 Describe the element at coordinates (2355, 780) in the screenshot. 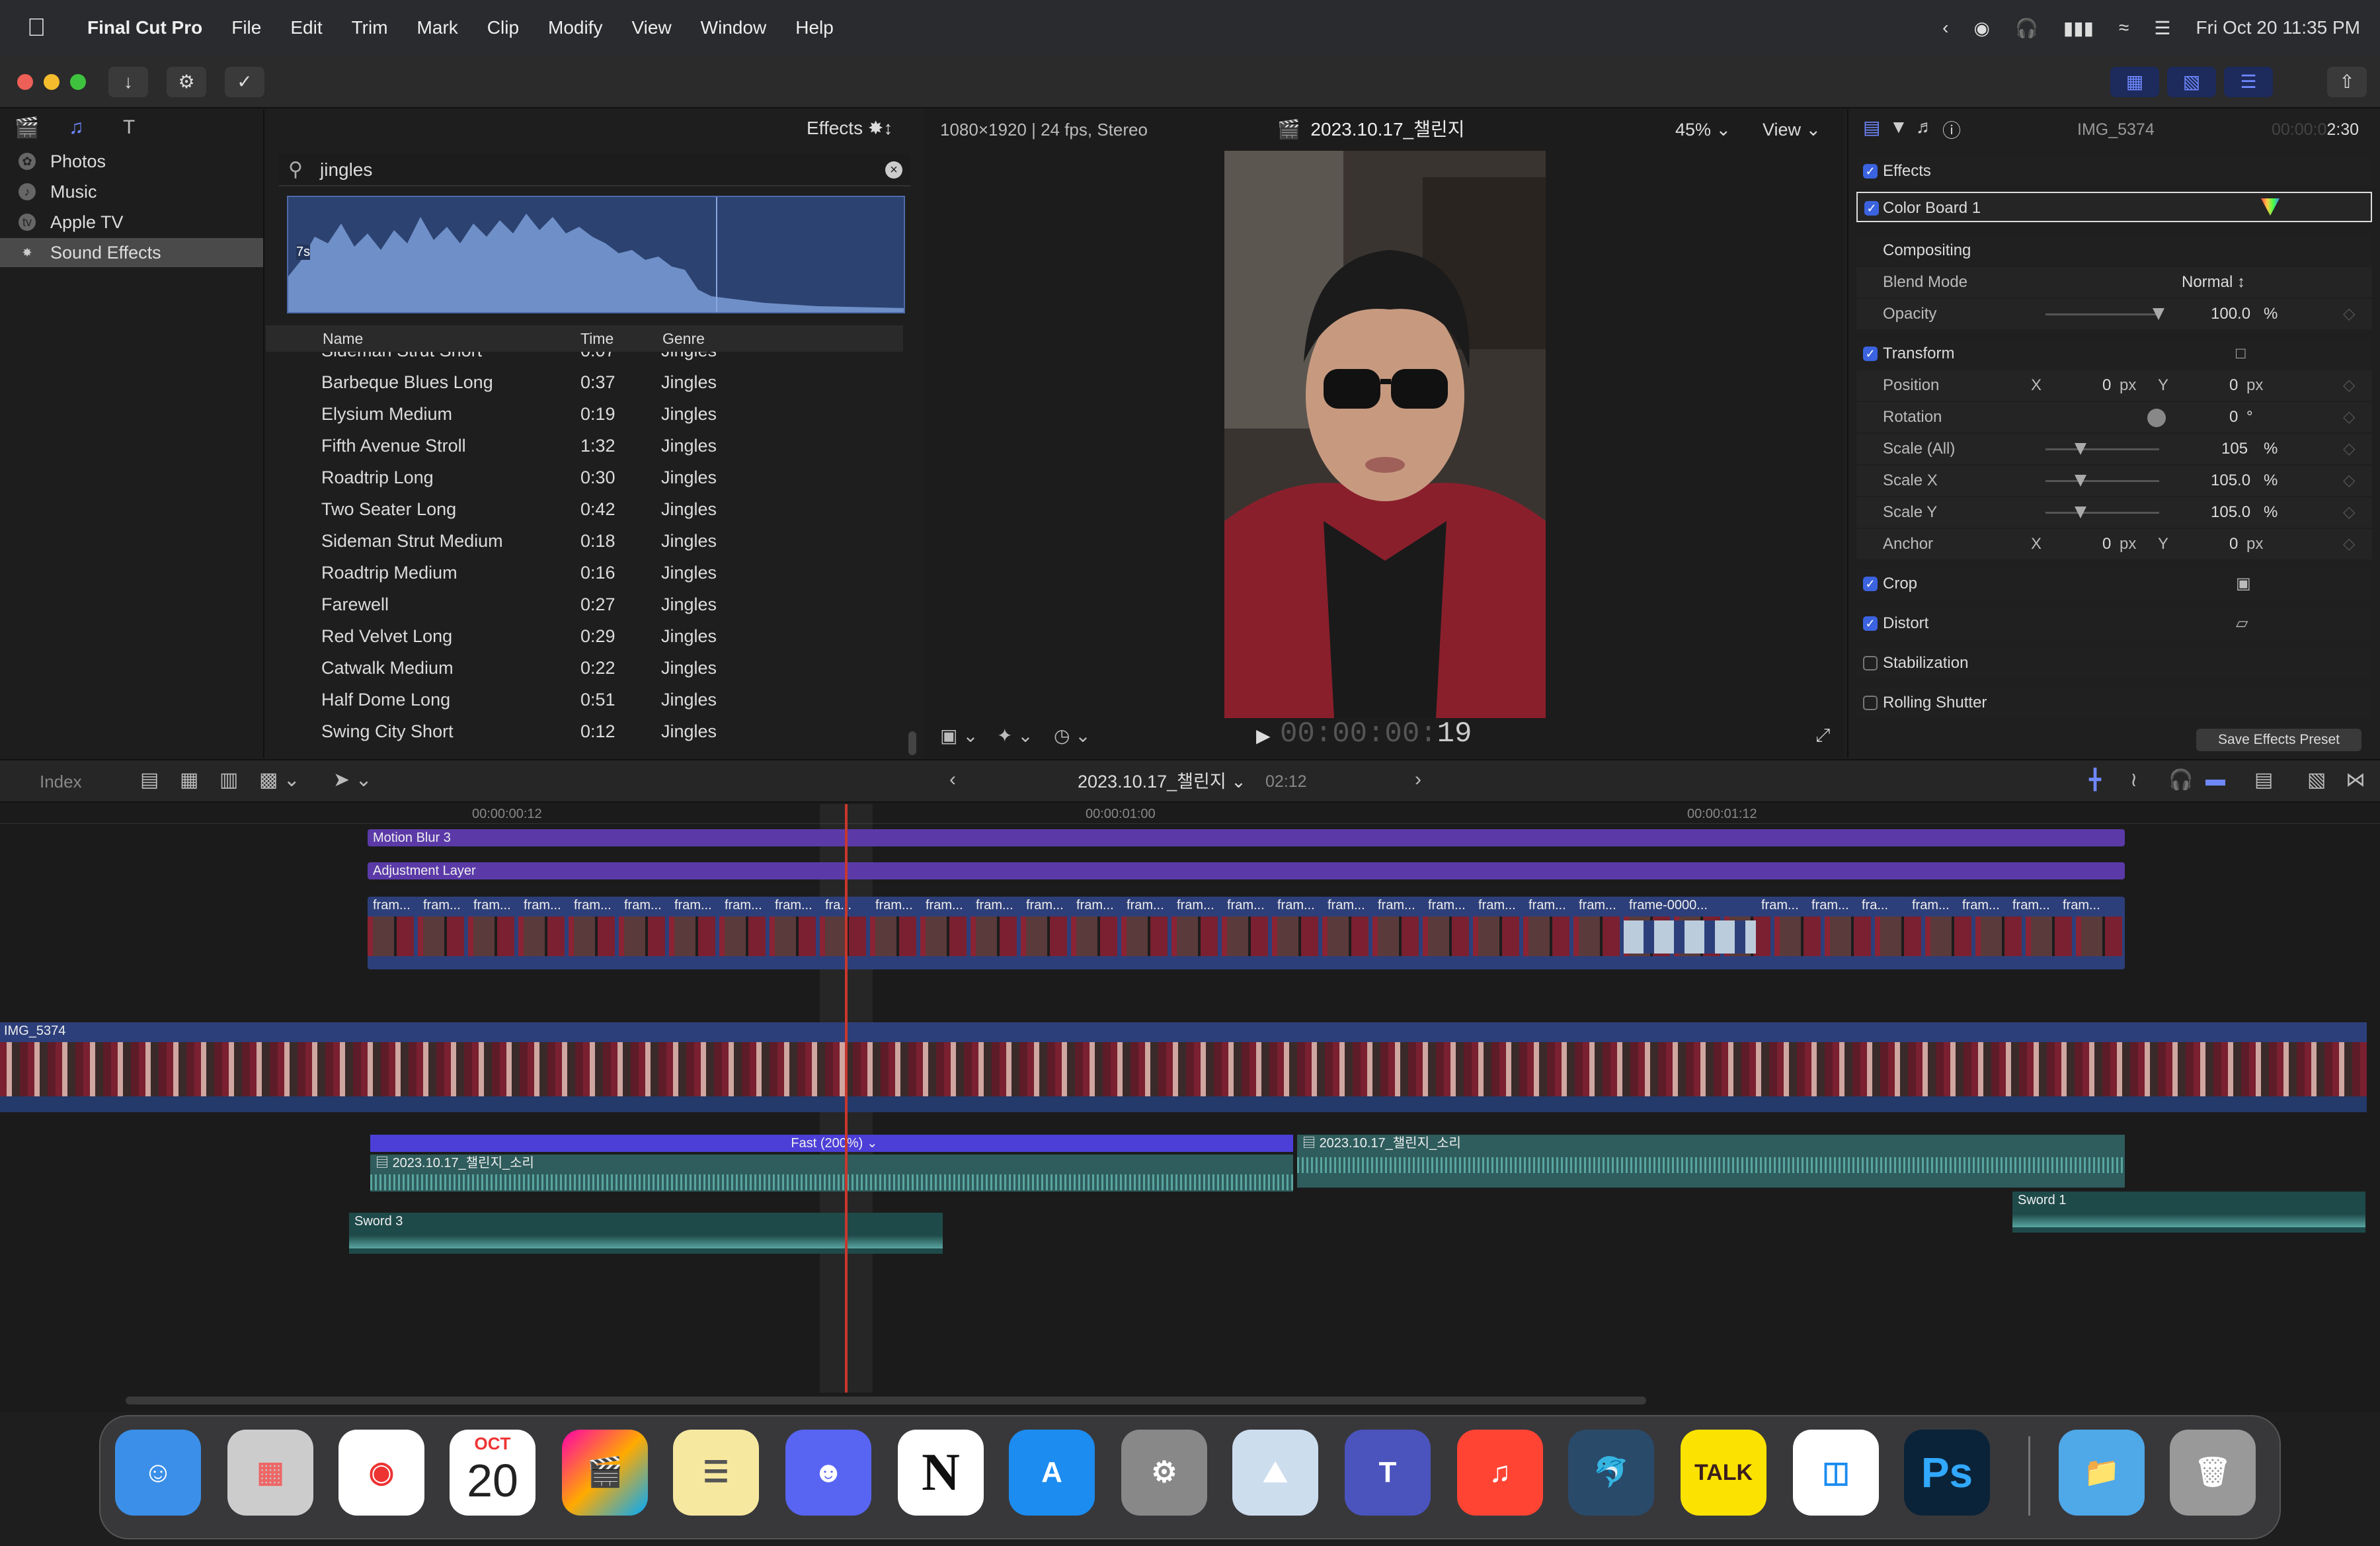

I see `transitions-browser-icon: ⋈` at that location.